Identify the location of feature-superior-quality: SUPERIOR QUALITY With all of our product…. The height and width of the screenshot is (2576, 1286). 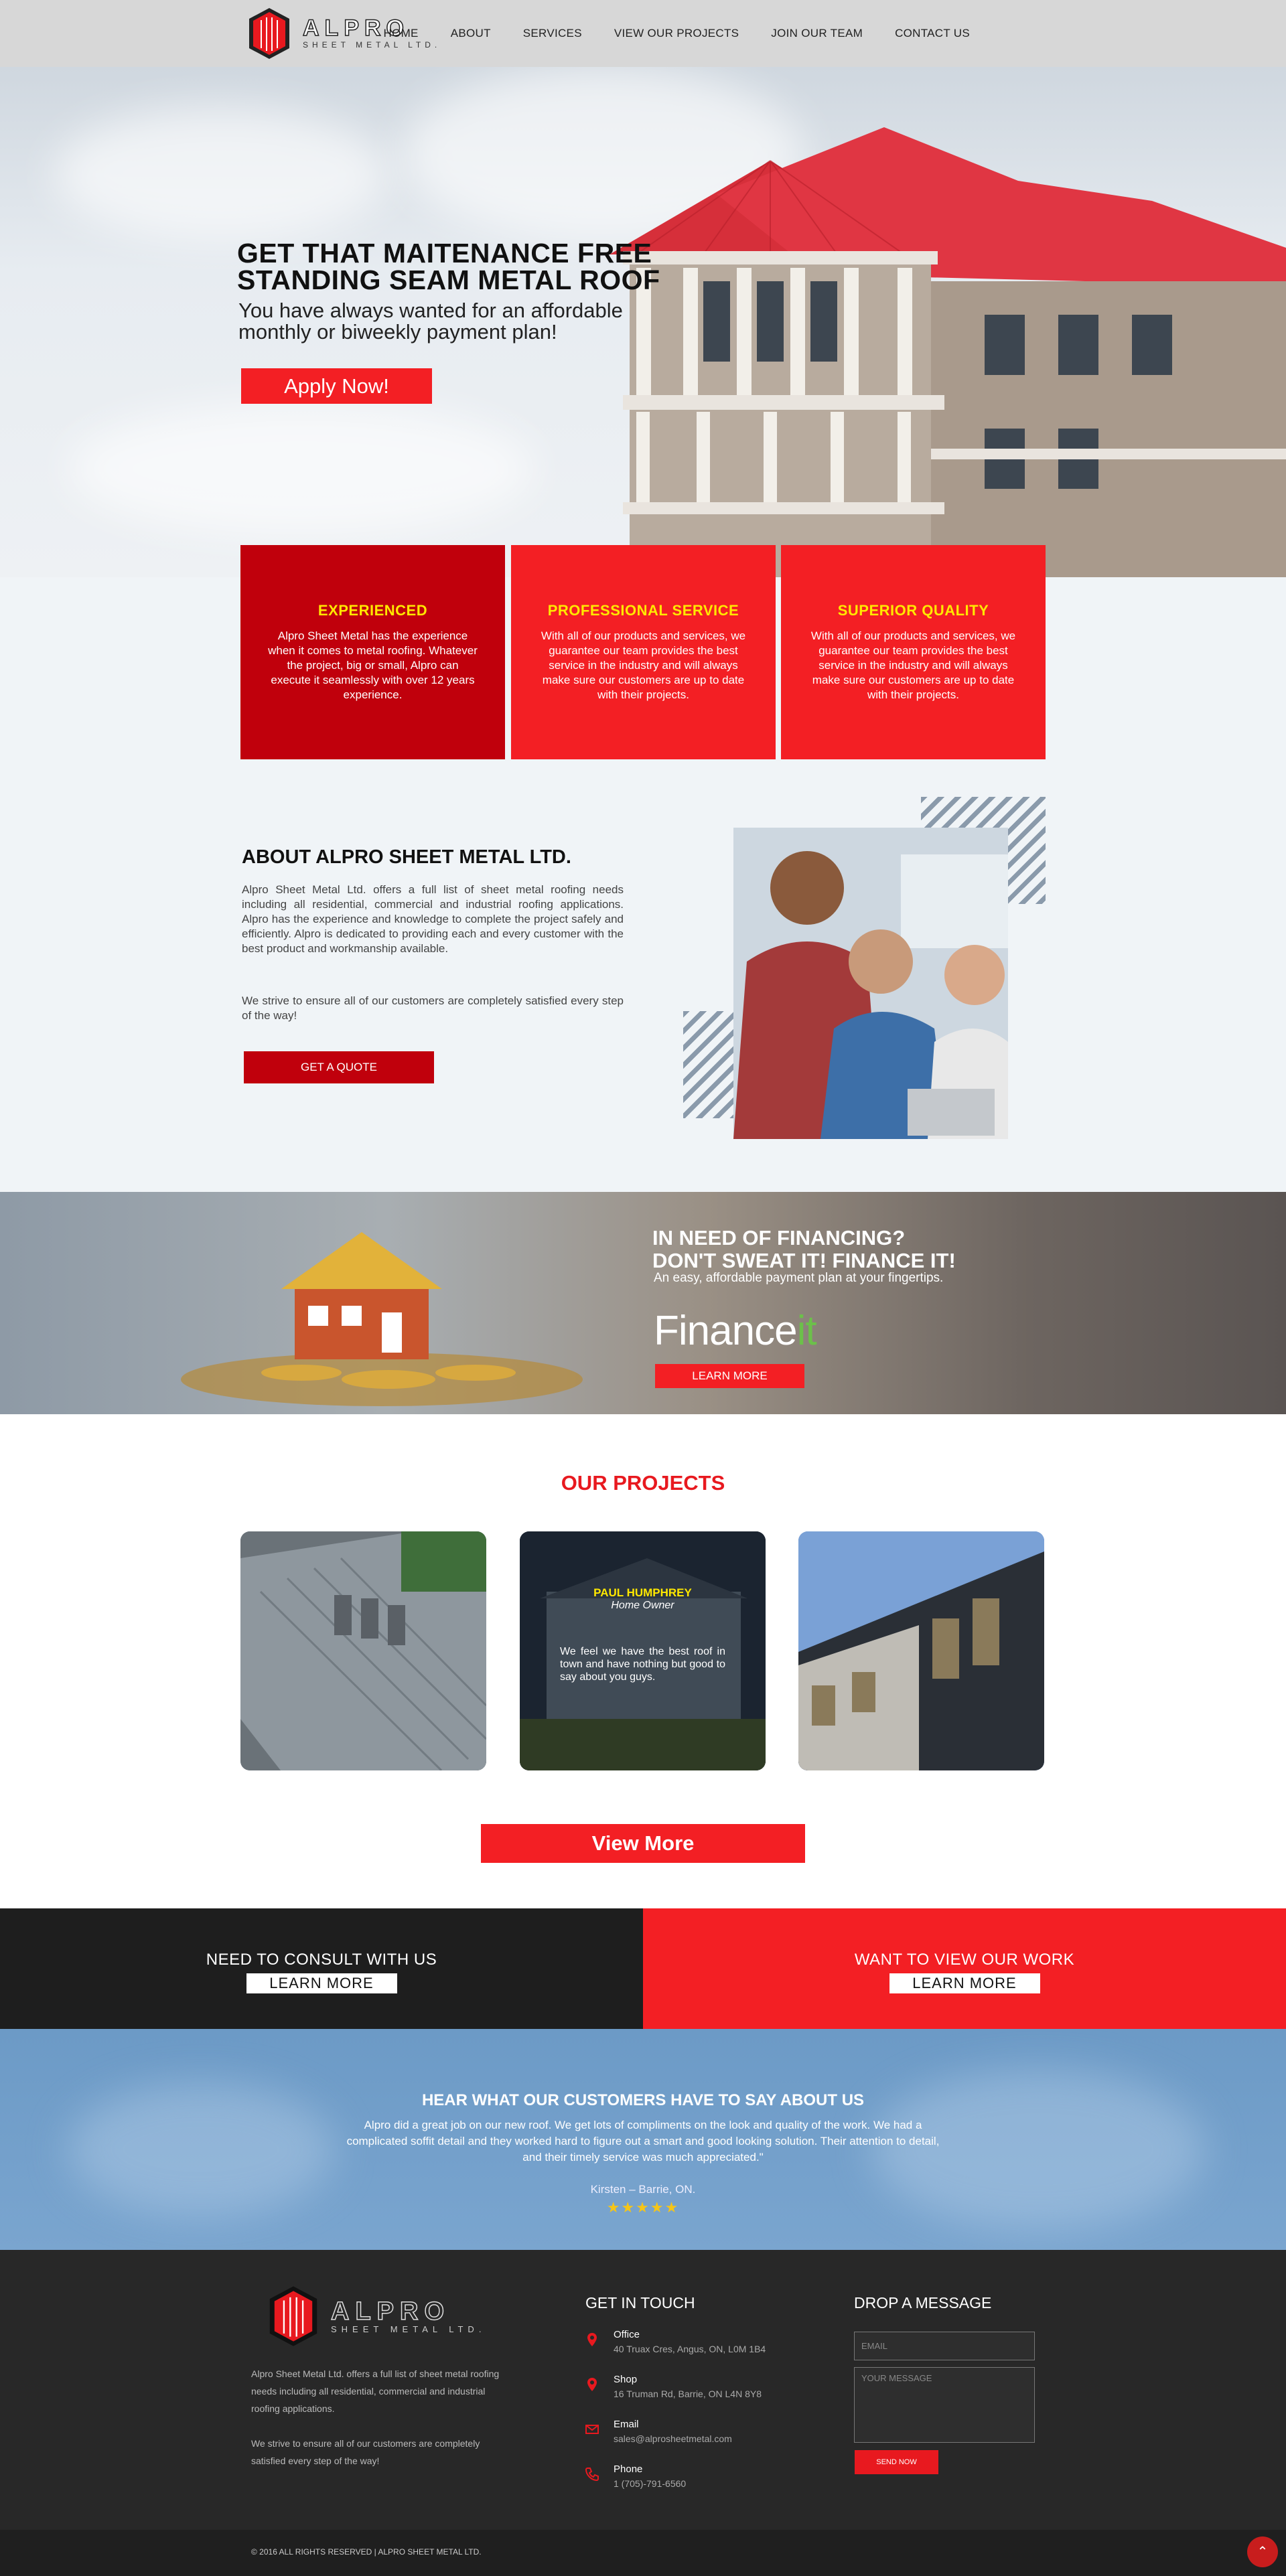
(913, 652).